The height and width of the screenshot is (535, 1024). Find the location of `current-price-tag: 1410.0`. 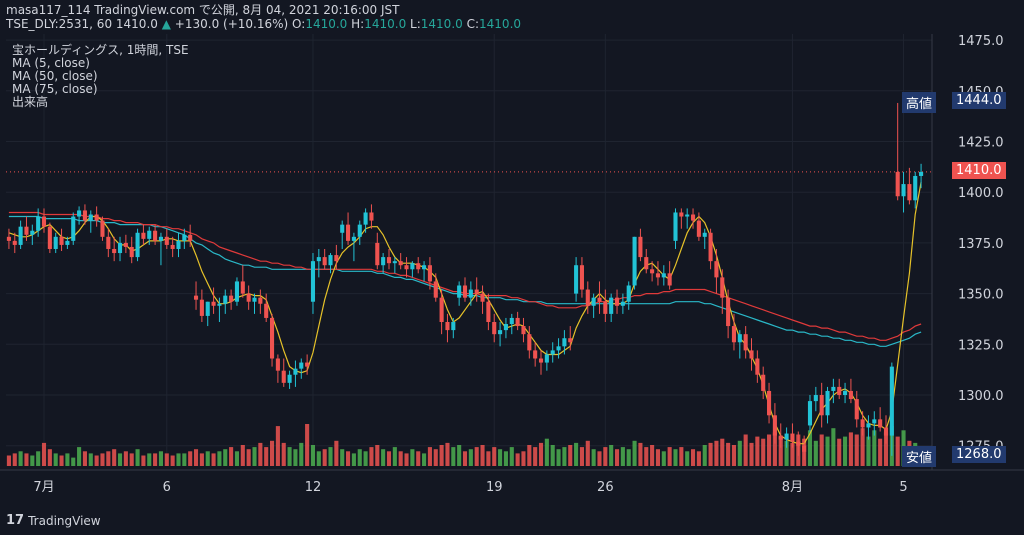

current-price-tag: 1410.0 is located at coordinates (979, 170).